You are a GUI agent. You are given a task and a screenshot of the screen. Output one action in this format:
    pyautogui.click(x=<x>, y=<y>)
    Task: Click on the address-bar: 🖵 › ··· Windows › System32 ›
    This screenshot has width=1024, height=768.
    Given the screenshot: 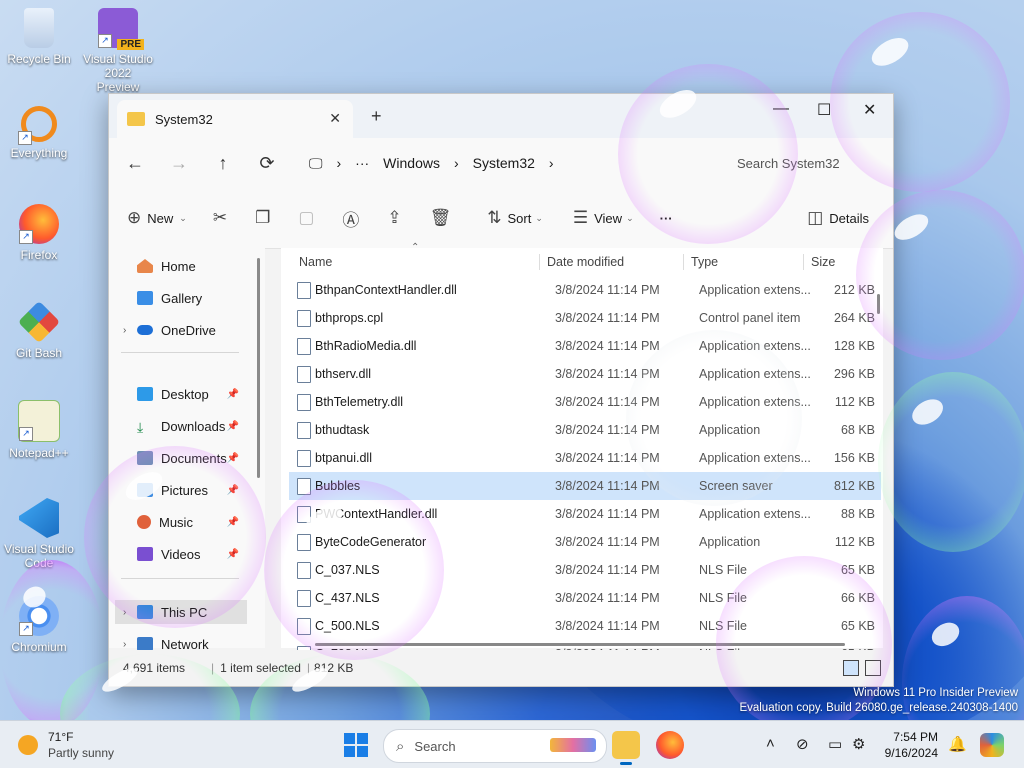 What is the action you would take?
    pyautogui.click(x=507, y=163)
    